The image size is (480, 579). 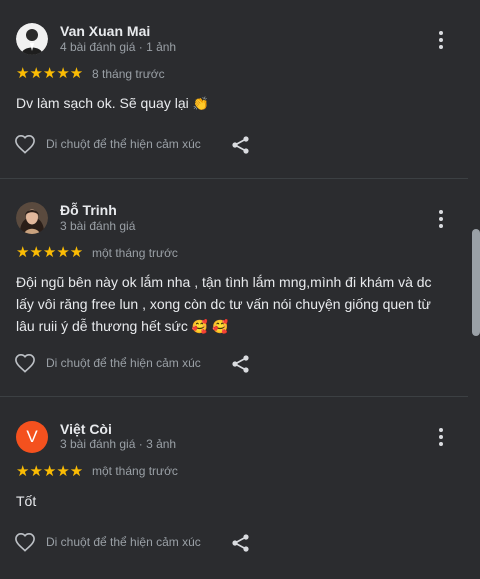 I want to click on reviewer-avatar: V, so click(x=32, y=437).